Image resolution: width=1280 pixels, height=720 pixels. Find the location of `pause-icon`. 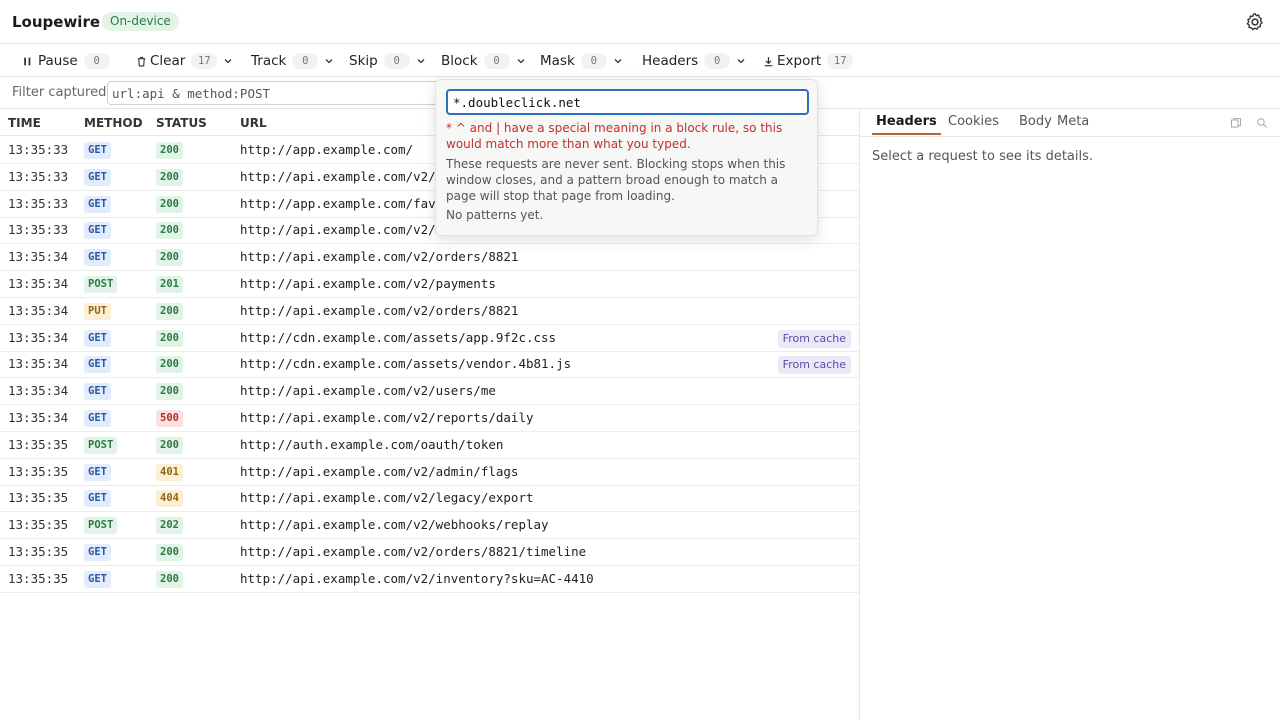

pause-icon is located at coordinates (27, 61).